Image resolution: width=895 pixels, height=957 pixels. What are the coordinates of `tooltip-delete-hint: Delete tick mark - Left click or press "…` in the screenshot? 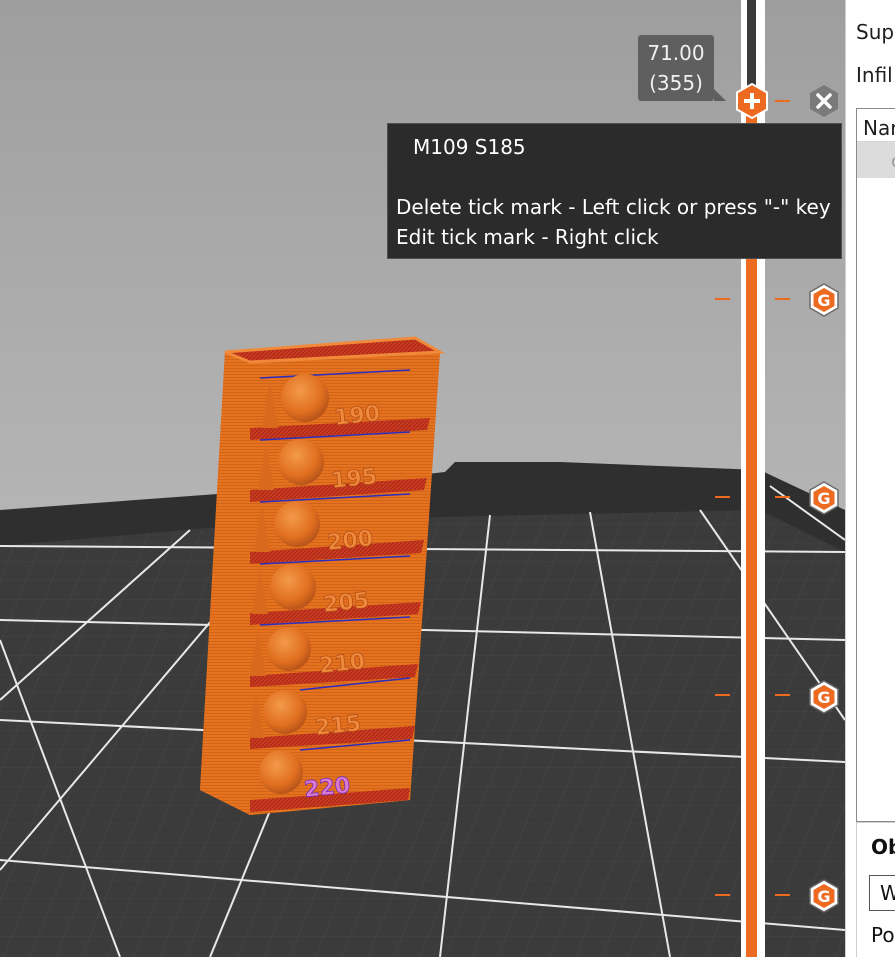 It's located at (613, 207).